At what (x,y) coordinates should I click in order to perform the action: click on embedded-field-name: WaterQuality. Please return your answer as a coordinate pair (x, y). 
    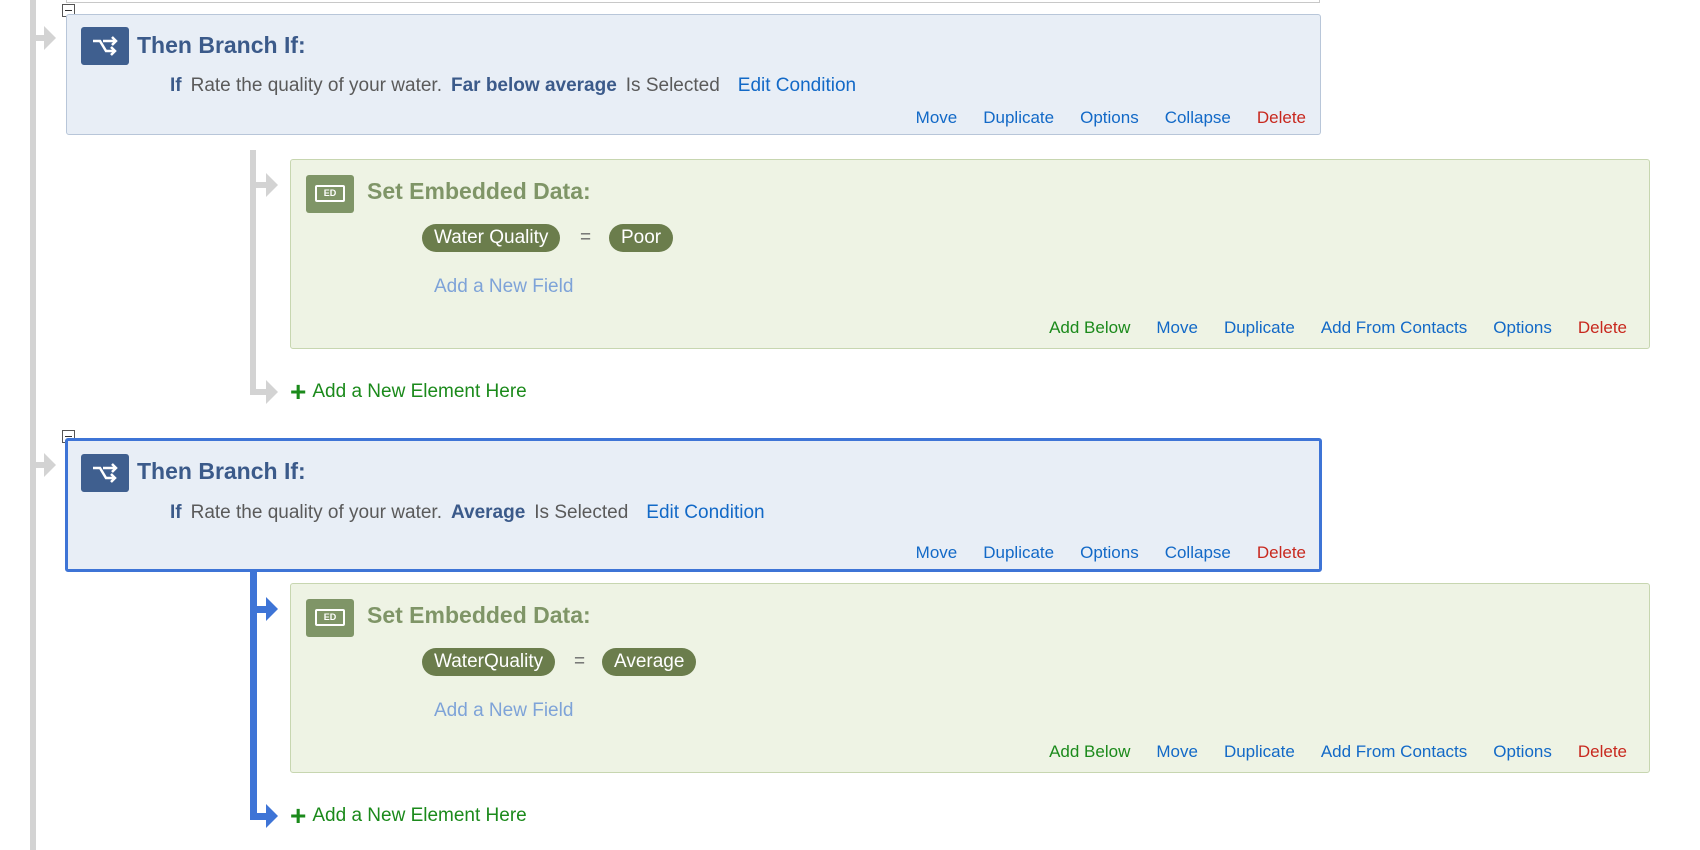
    Looking at the image, I should click on (489, 662).